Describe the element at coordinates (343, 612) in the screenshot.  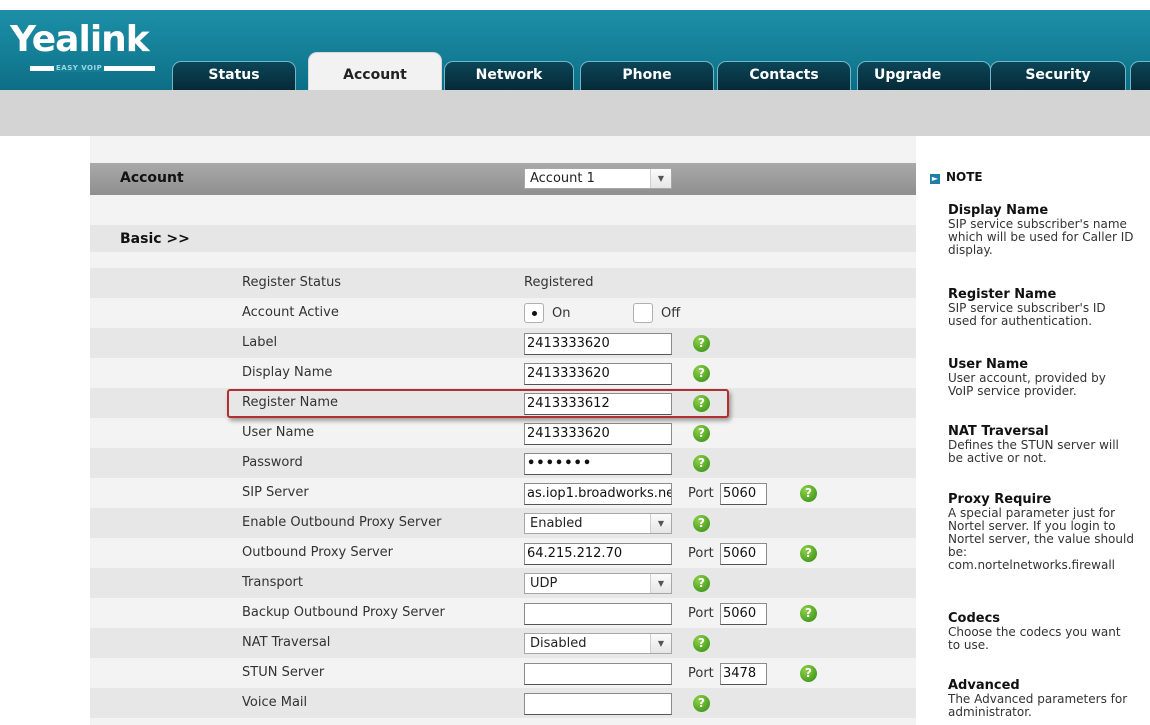
I see `backup-outbound-label: Backup Outbound Proxy Server` at that location.